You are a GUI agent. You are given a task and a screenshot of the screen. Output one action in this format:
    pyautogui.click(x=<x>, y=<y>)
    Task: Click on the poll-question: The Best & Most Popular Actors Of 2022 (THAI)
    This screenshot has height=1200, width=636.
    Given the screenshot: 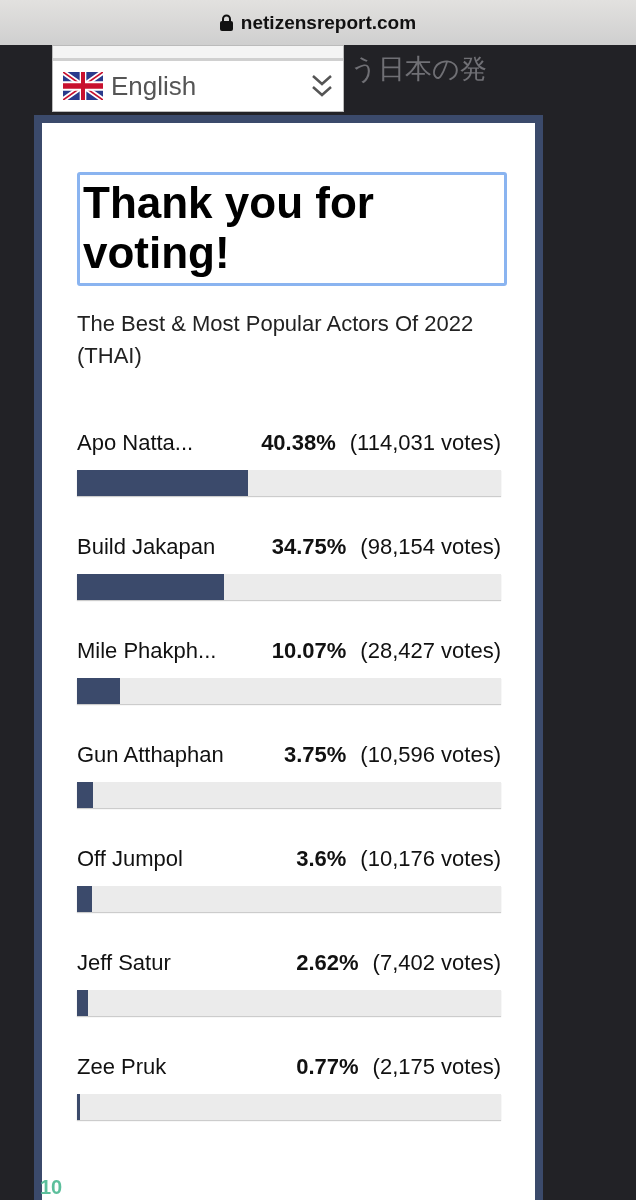 What is the action you would take?
    pyautogui.click(x=276, y=340)
    